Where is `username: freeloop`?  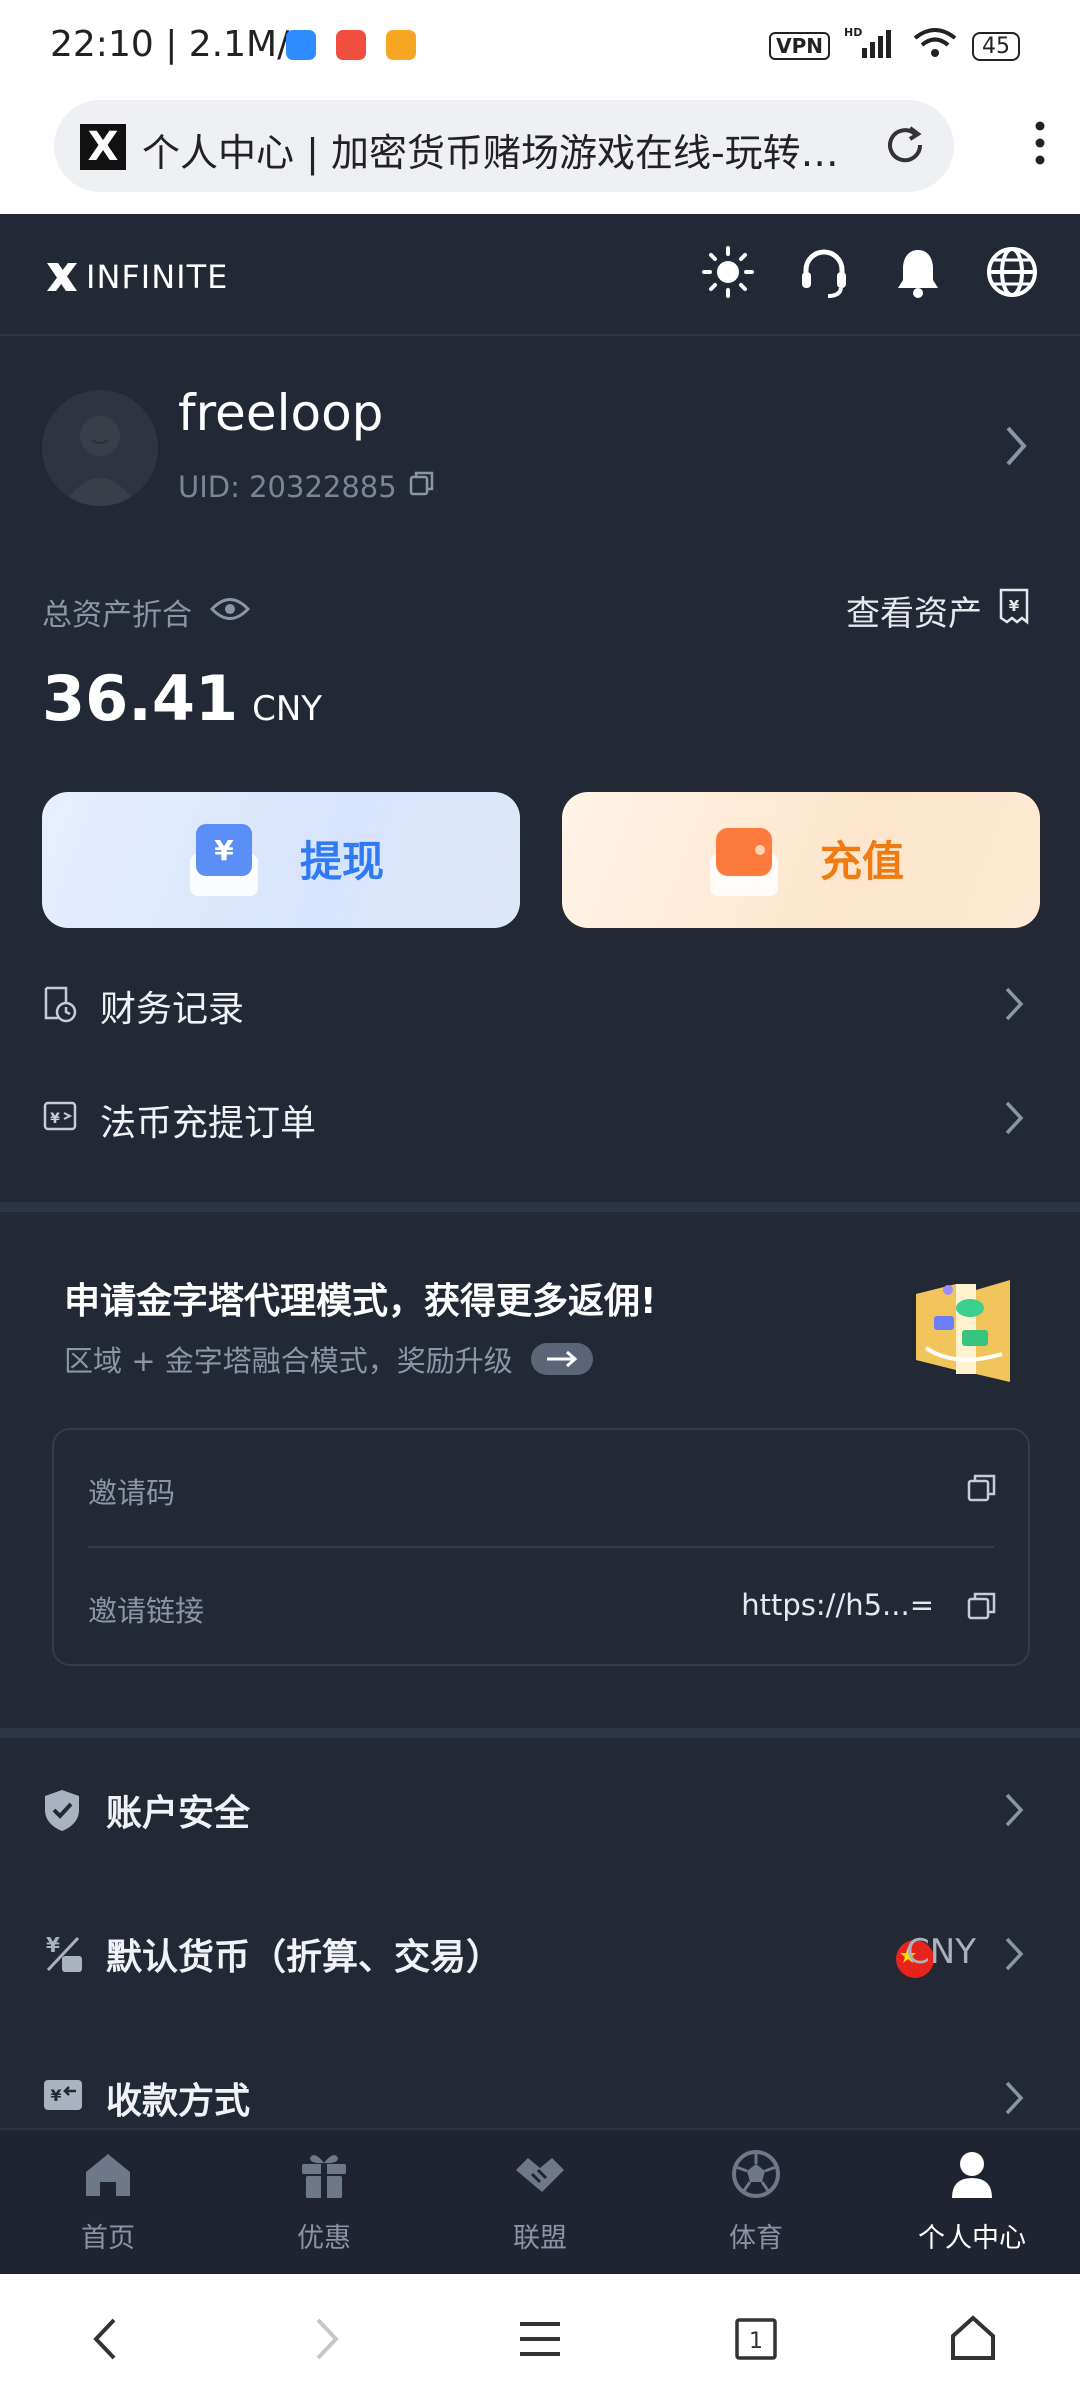
username: freeloop is located at coordinates (281, 413).